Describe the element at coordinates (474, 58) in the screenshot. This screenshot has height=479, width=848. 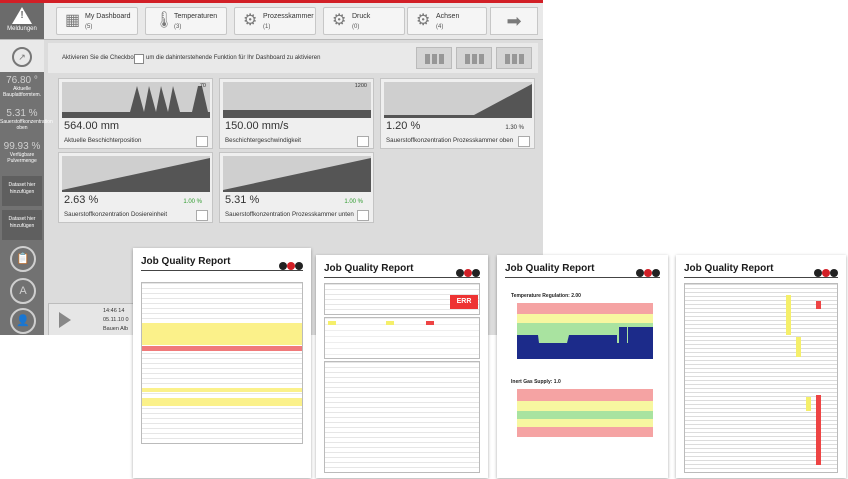
I see `view-medium-button` at that location.